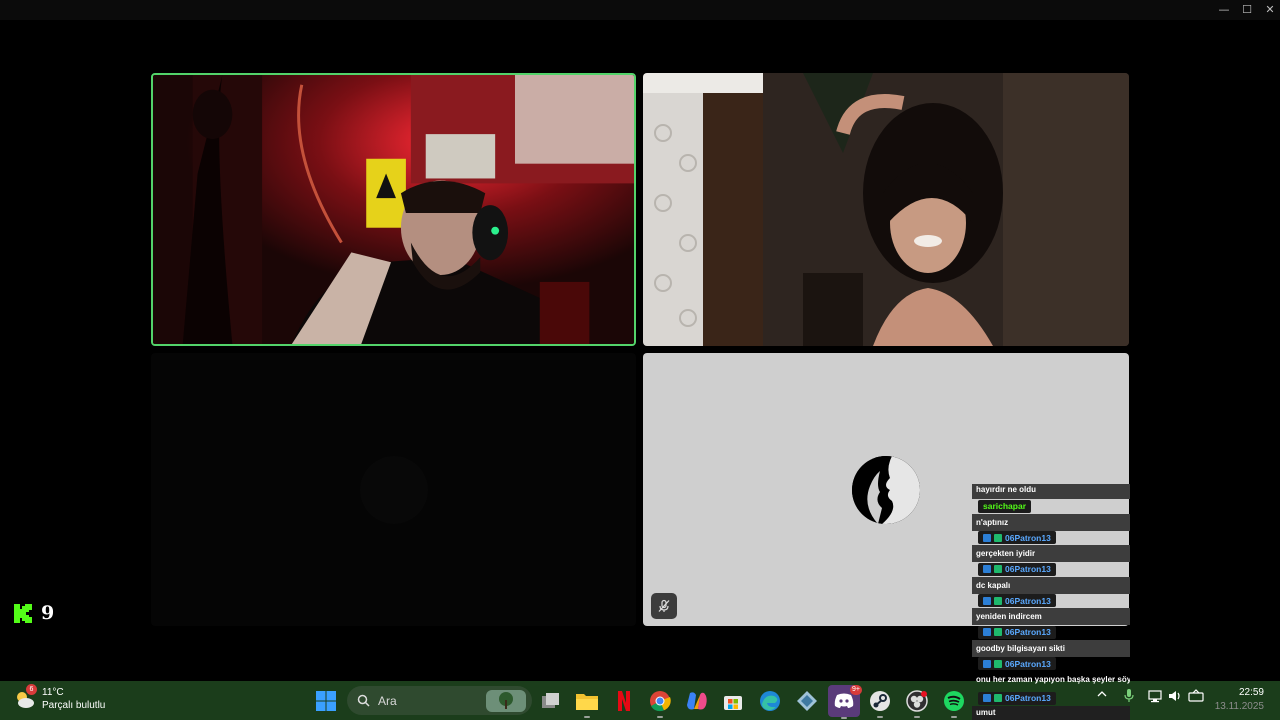 The height and width of the screenshot is (720, 1280). What do you see at coordinates (53, 692) in the screenshot?
I see `weather-temp: 11°C` at bounding box center [53, 692].